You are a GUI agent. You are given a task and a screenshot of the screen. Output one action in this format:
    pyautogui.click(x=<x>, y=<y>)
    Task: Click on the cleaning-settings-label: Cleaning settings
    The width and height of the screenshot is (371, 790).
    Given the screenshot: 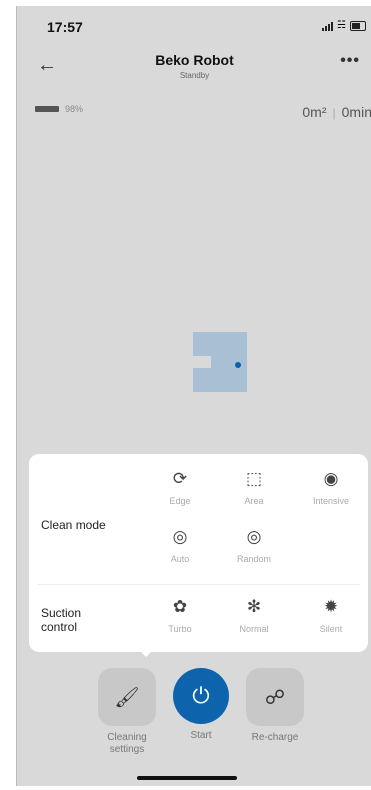 What is the action you would take?
    pyautogui.click(x=127, y=743)
    